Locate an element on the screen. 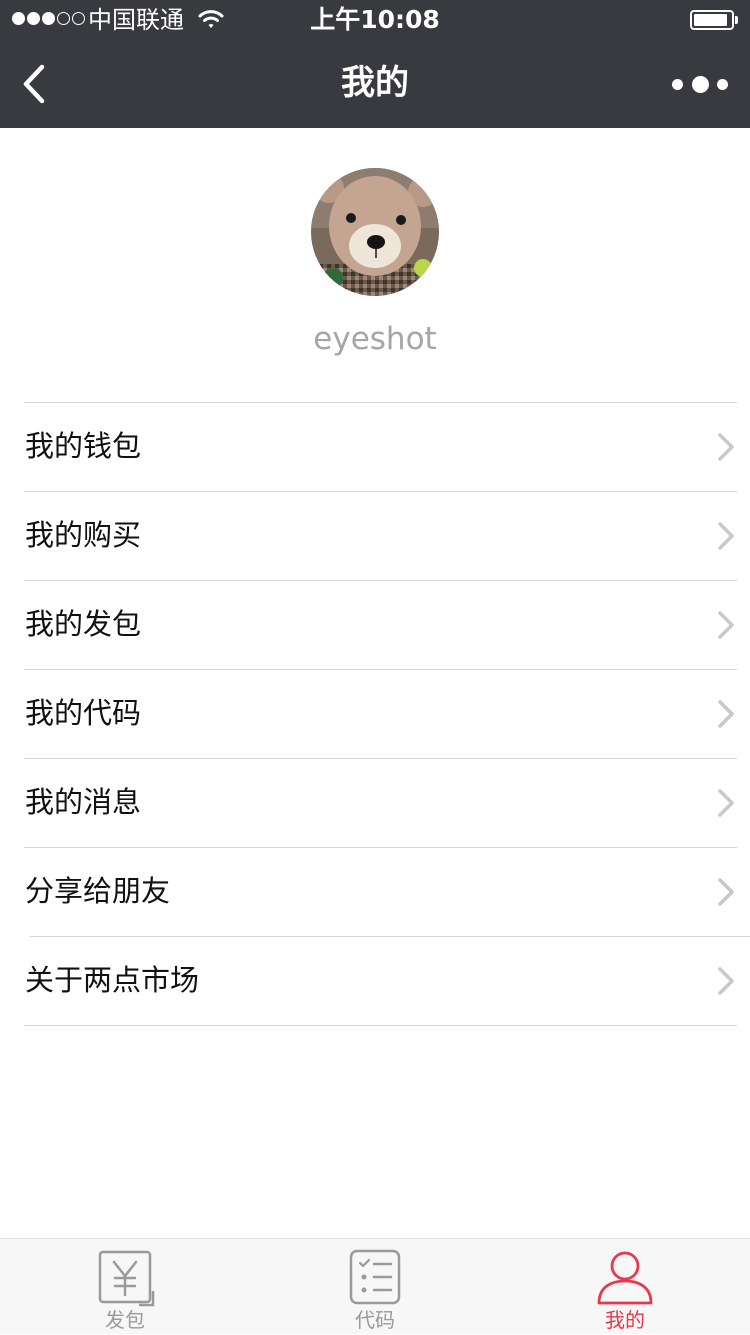 The image size is (750, 1335). menu-item-share: 分享给朋友 is located at coordinates (375, 891).